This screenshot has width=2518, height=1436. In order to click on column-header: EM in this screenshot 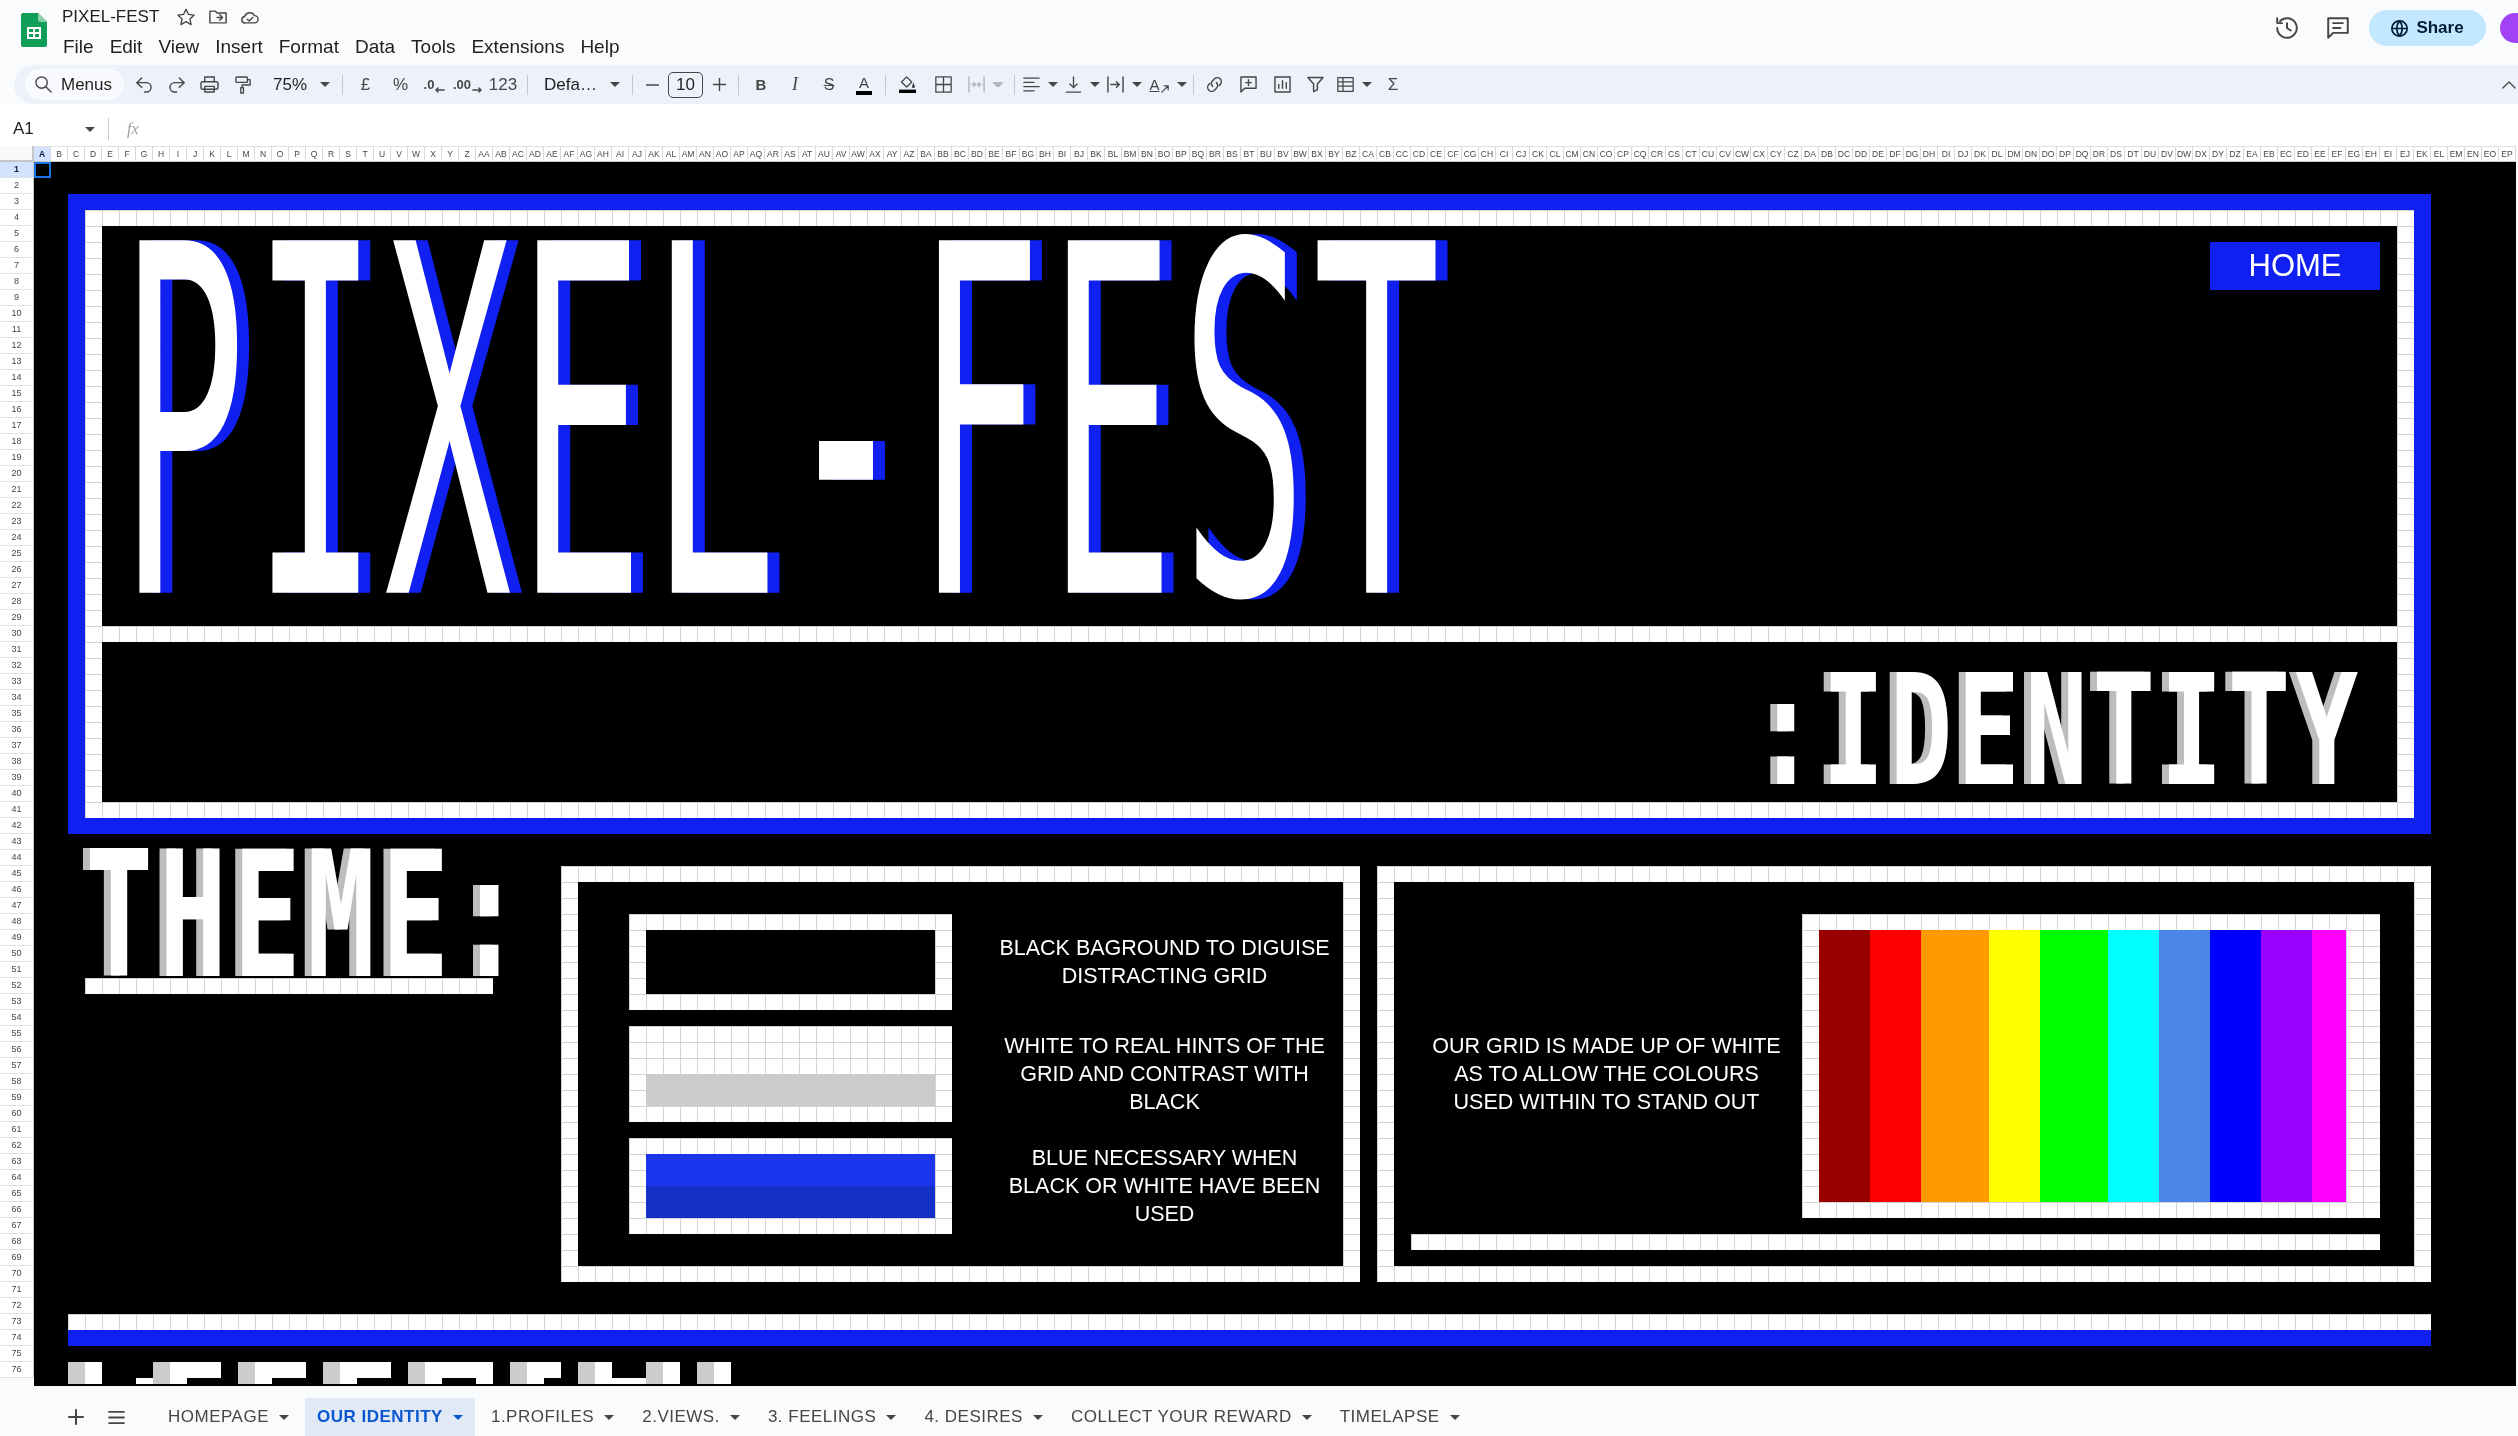, I will do `click(2456, 154)`.